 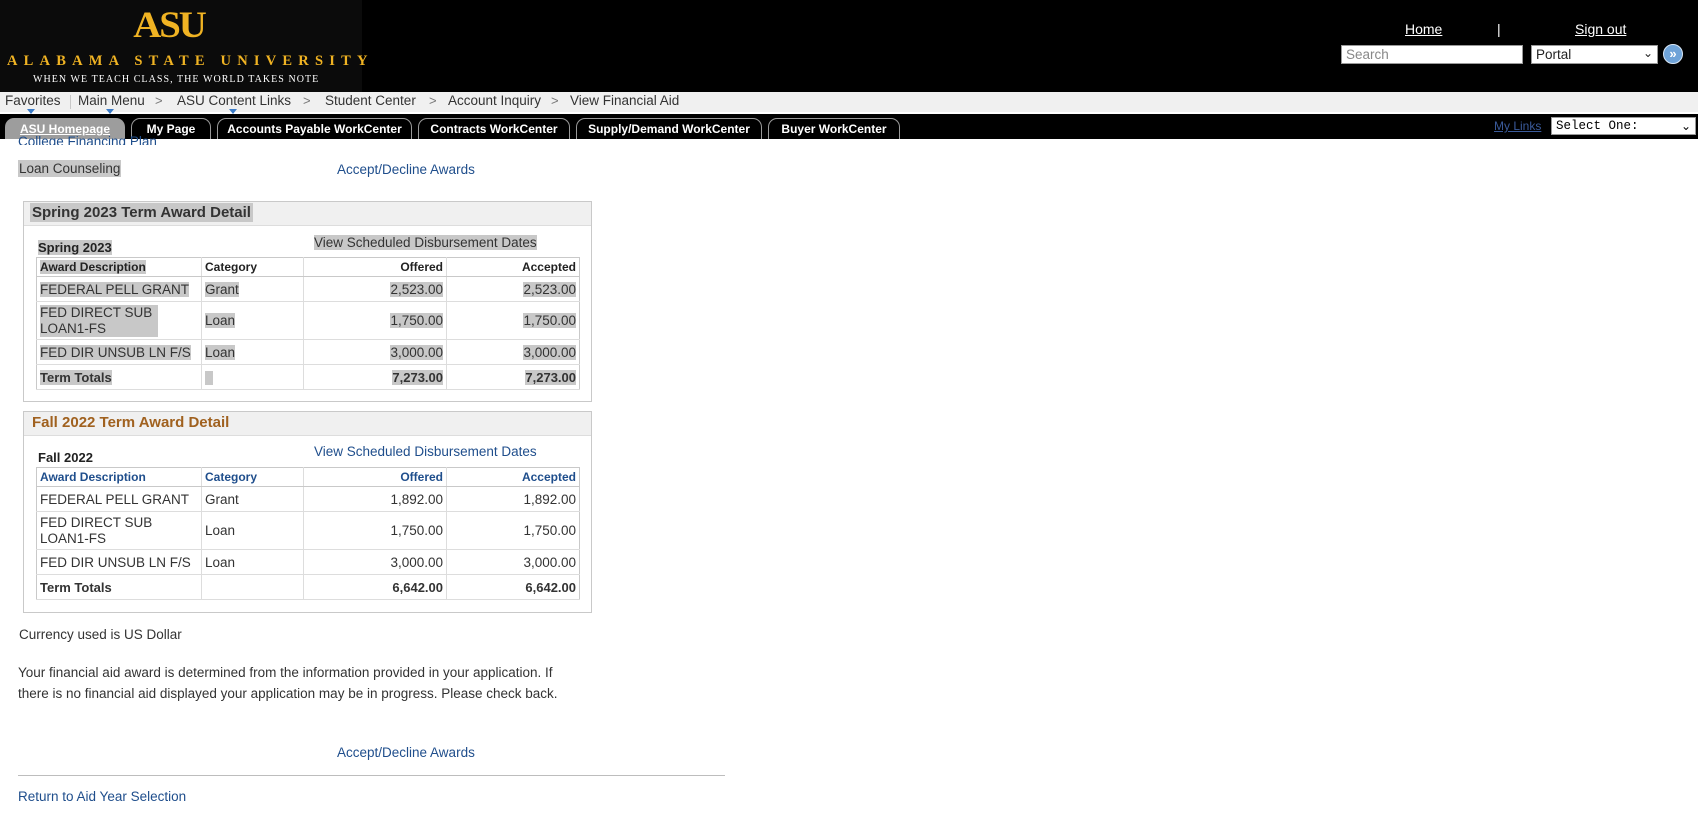 What do you see at coordinates (1594, 54) in the screenshot?
I see `search-scope-select: Portal ⌄` at bounding box center [1594, 54].